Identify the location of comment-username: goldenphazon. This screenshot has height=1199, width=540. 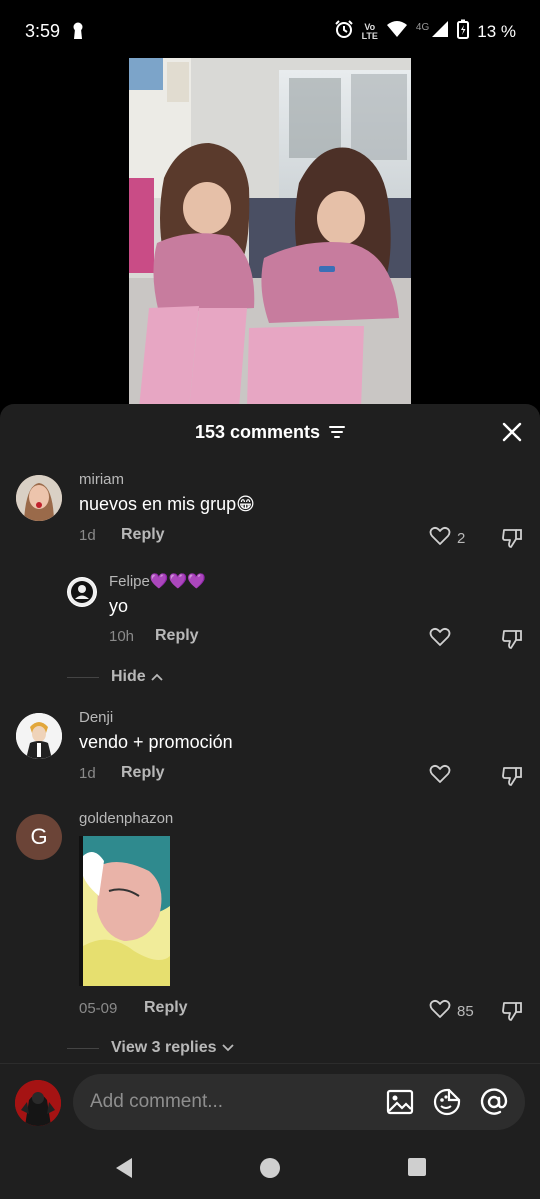
(126, 818).